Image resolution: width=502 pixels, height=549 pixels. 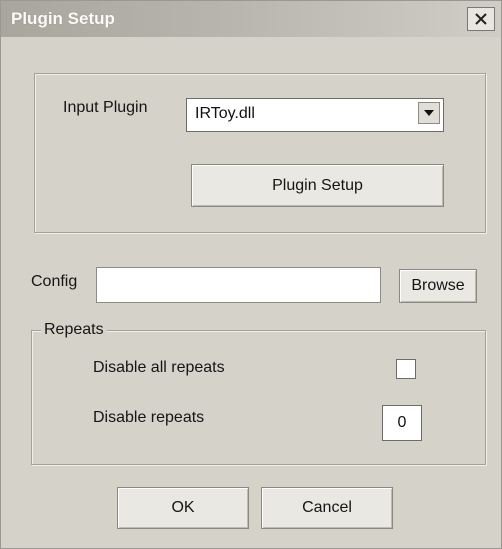 What do you see at coordinates (238, 285) in the screenshot?
I see `config-input` at bounding box center [238, 285].